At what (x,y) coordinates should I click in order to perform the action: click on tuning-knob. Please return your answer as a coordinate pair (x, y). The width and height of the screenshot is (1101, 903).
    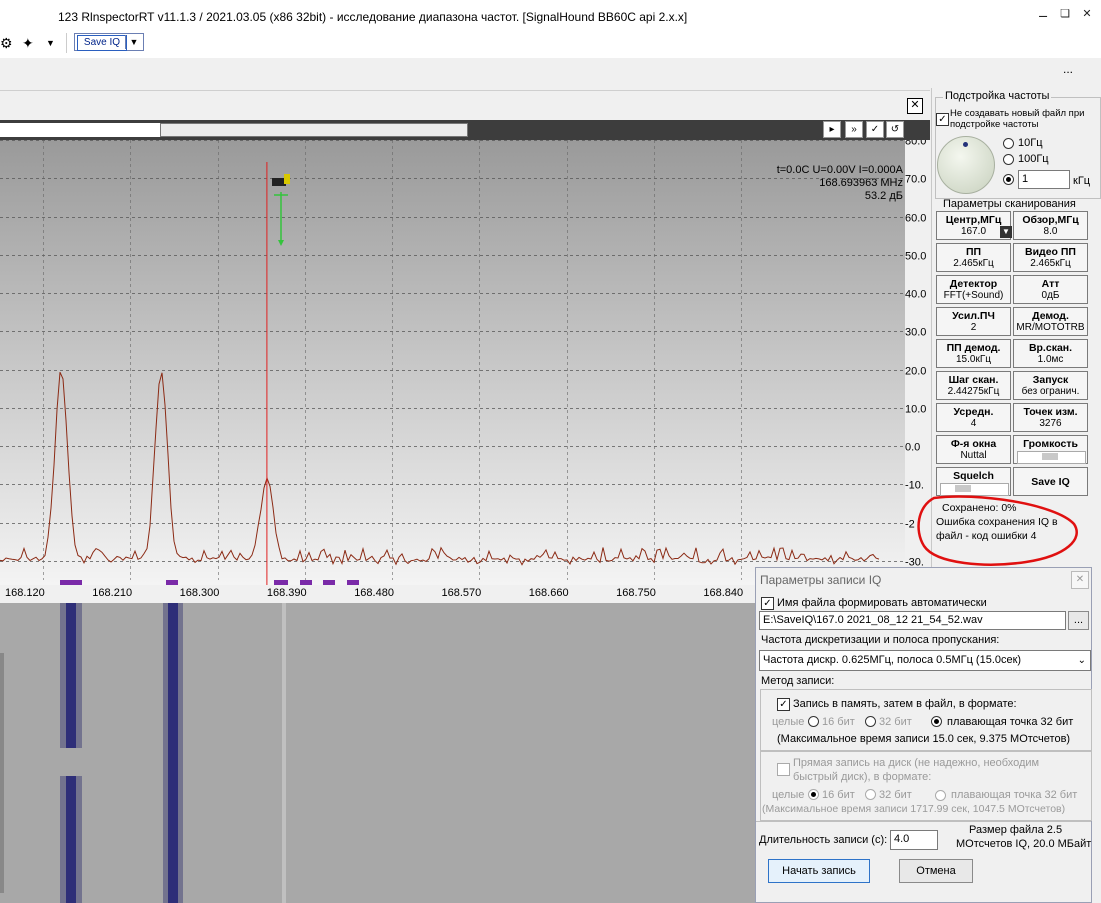
    Looking at the image, I should click on (966, 165).